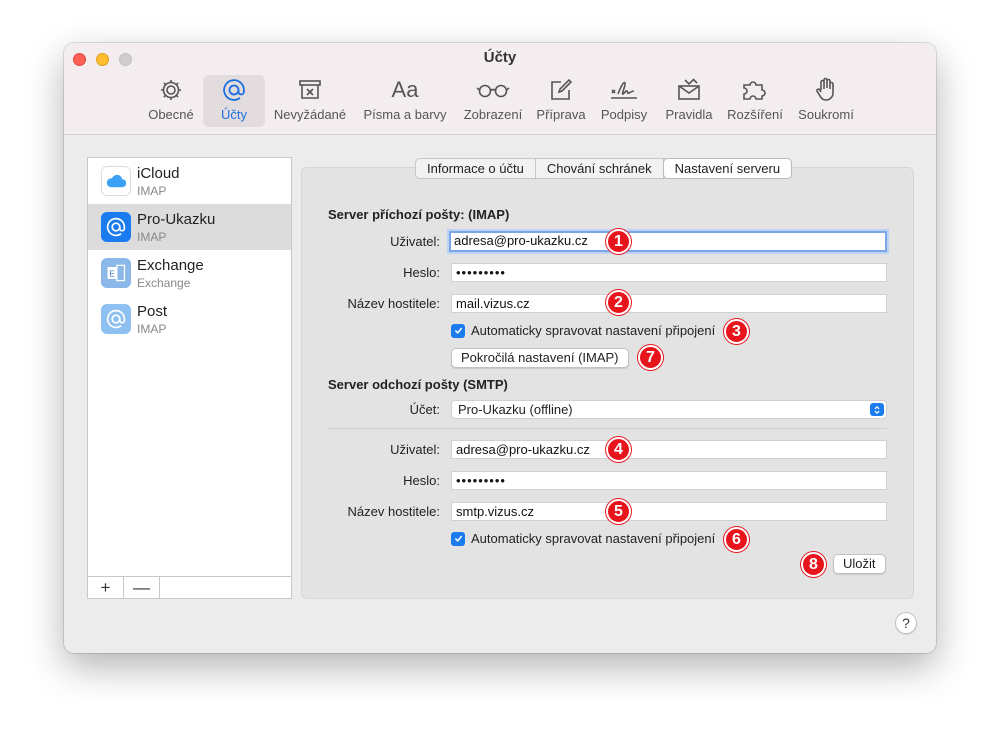 Image resolution: width=1000 pixels, height=738 pixels. I want to click on toolbar-item-extensions: Rozšíření, so click(755, 101).